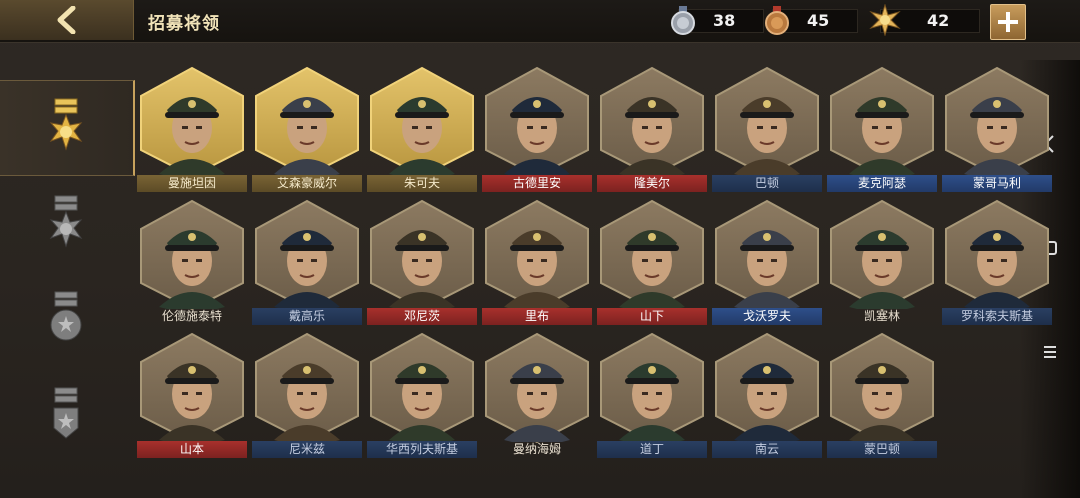 The width and height of the screenshot is (1080, 498). Describe the element at coordinates (652, 183) in the screenshot. I see `general-name: 隆美尔` at that location.